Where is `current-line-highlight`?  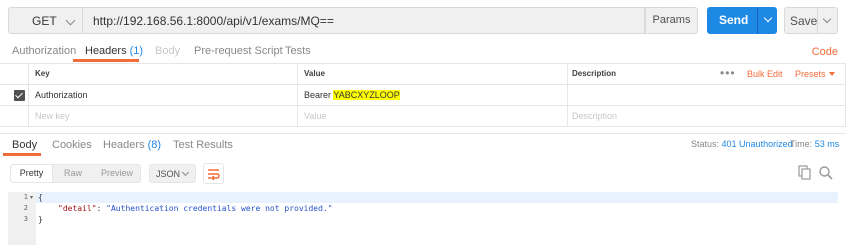 current-line-highlight is located at coordinates (437, 197).